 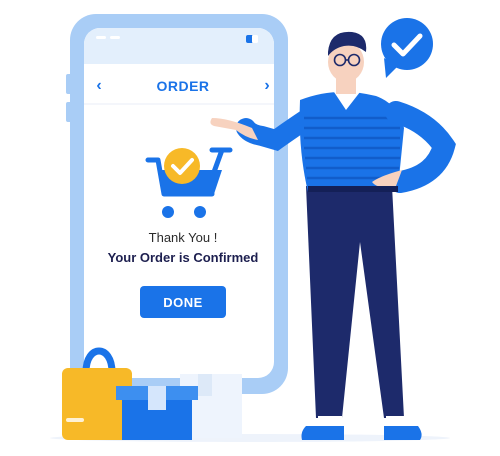 What do you see at coordinates (99, 86) in the screenshot?
I see `chevron-left-icon: ‹` at bounding box center [99, 86].